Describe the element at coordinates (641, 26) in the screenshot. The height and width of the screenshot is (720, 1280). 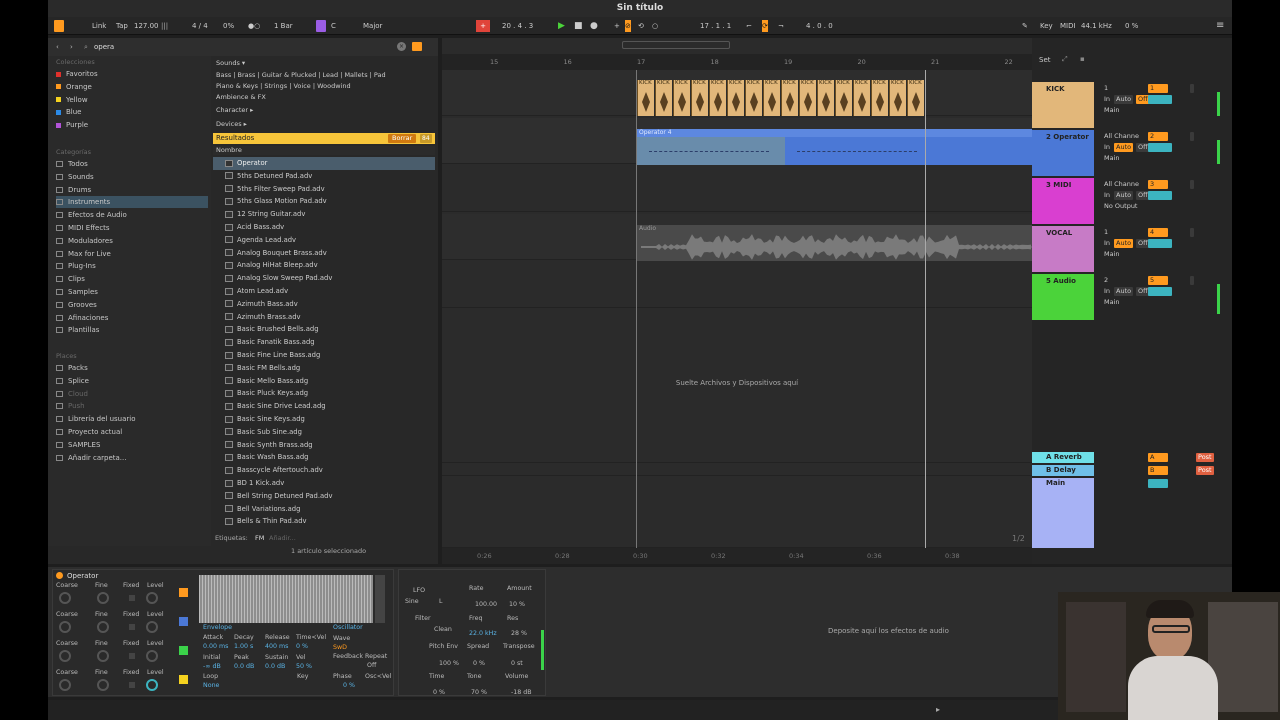
I see `capture-icon: ⟲` at that location.